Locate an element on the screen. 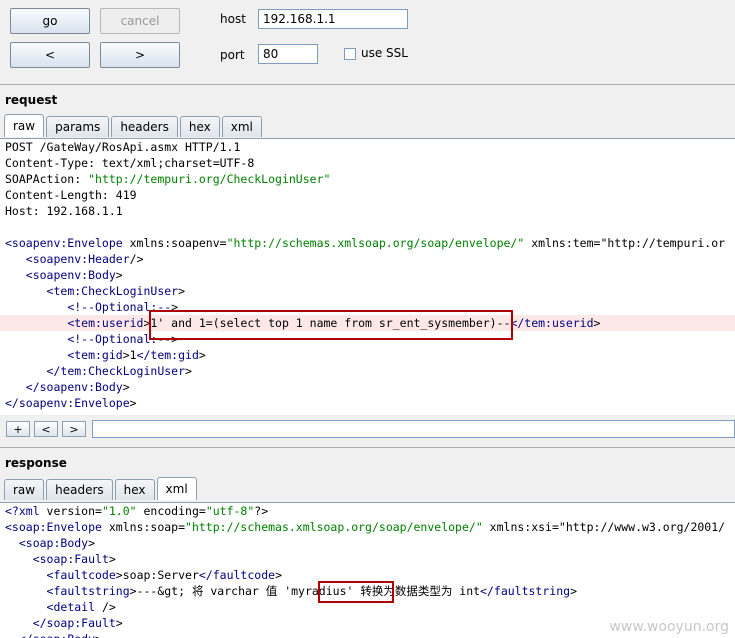  injection-highlight-box is located at coordinates (331, 325).